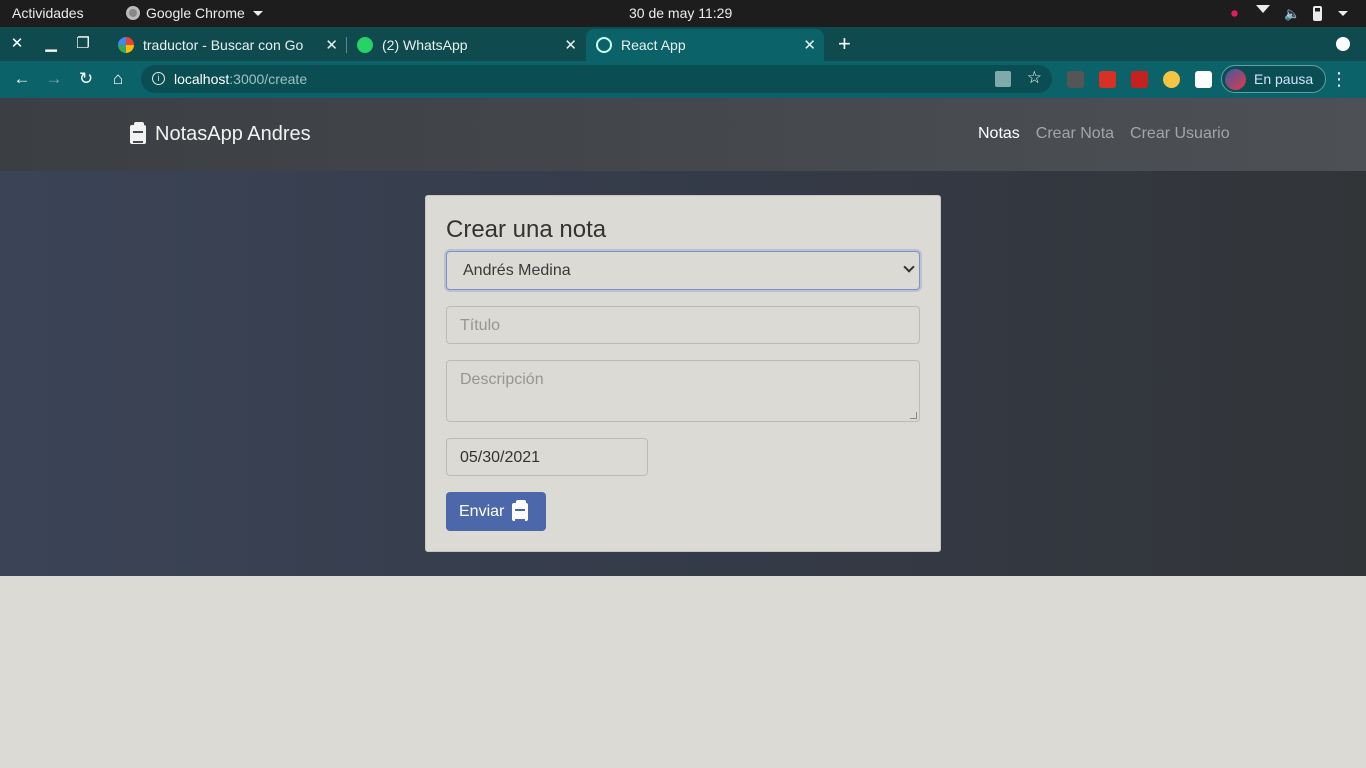 This screenshot has height=768, width=1366. What do you see at coordinates (1284, 79) in the screenshot?
I see `profile-label: En pausa` at bounding box center [1284, 79].